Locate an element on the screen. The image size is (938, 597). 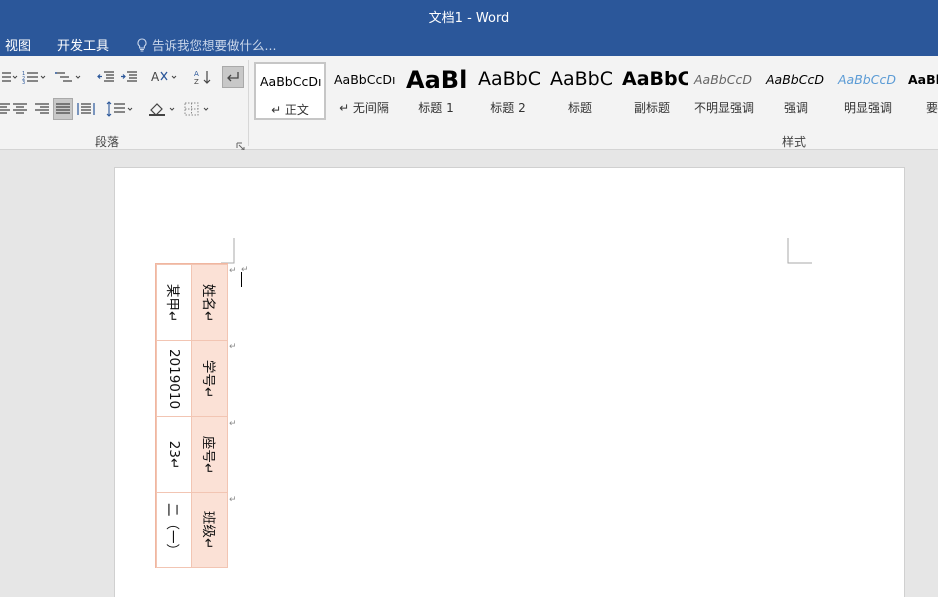
table-header-cell: 姓名↵ is located at coordinates (209, 302).